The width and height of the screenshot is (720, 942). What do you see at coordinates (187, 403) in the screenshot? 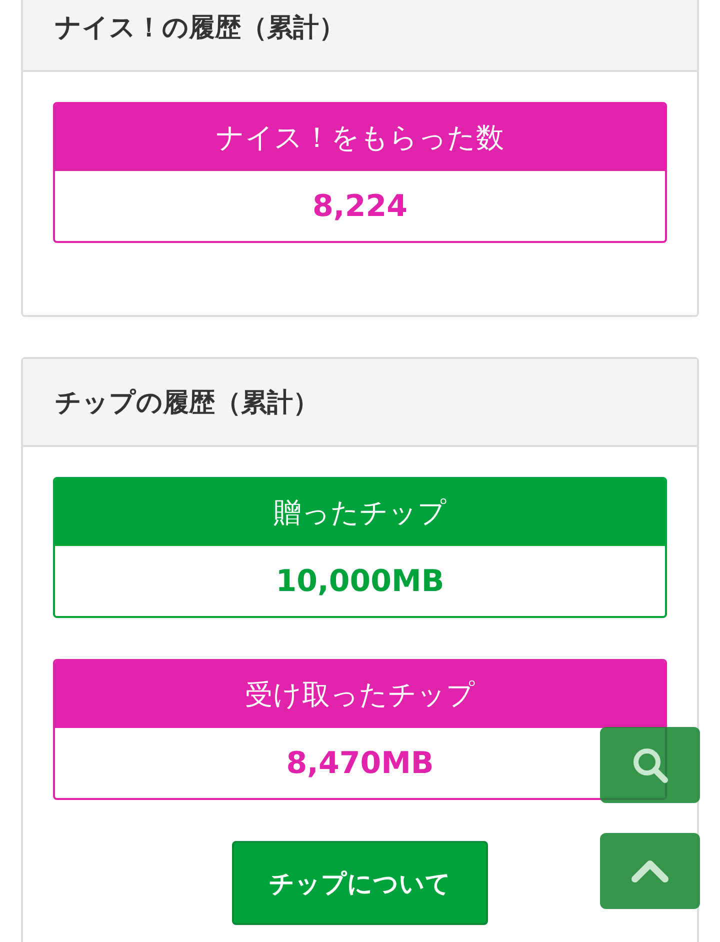
I see `section-title: チップの履歴（累計）` at bounding box center [187, 403].